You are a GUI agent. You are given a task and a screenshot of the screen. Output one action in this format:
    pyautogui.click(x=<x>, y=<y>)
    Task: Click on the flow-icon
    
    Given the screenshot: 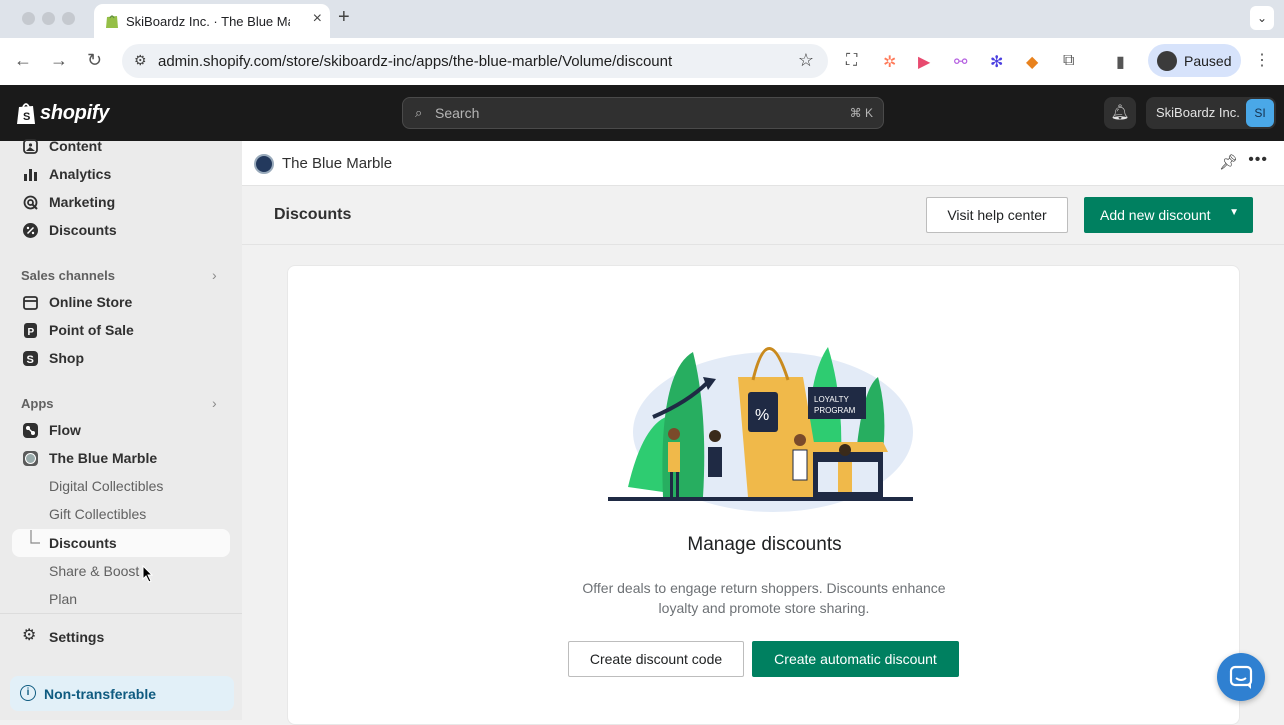 What is the action you would take?
    pyautogui.click(x=30, y=430)
    